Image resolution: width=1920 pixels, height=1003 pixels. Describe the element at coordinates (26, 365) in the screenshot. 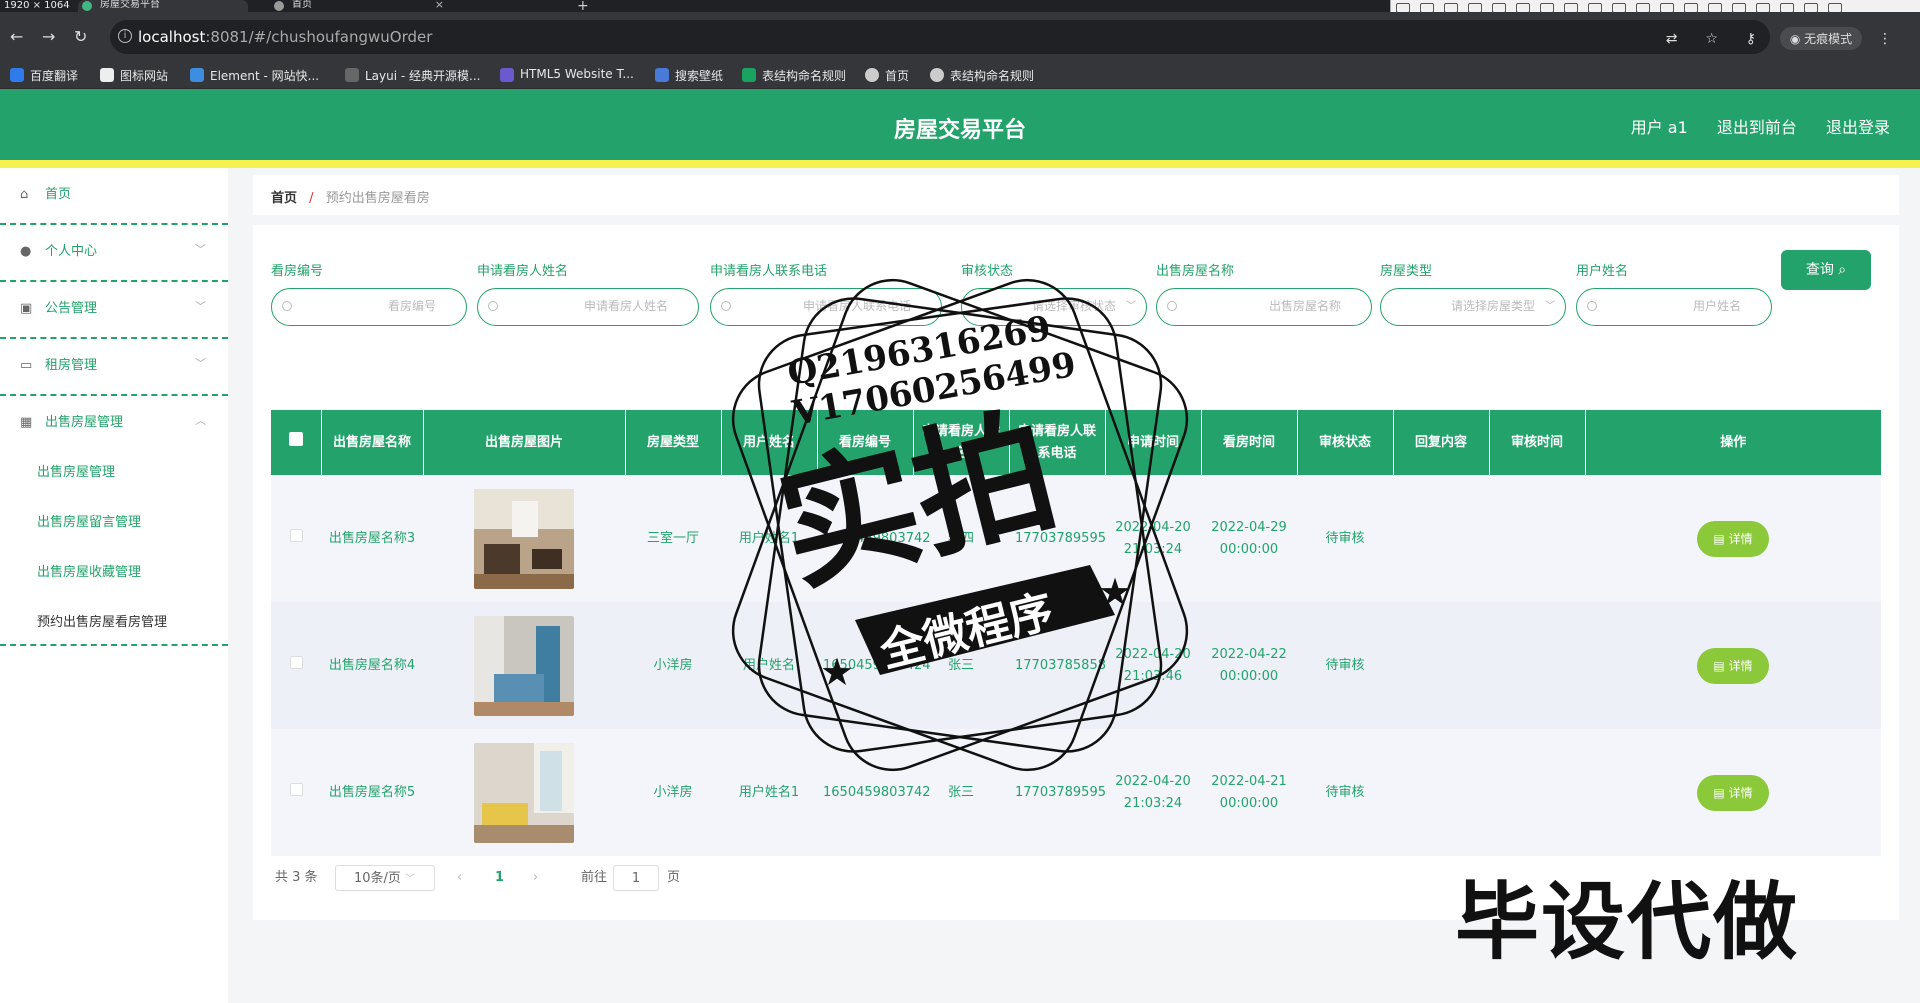

I see `chat-icon: ▭` at that location.